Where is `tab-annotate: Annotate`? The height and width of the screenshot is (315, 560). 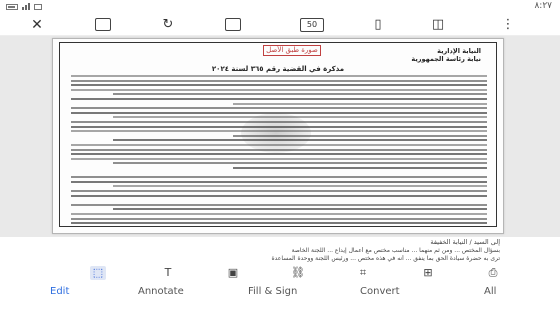
tab-annotate: Annotate is located at coordinates (161, 291).